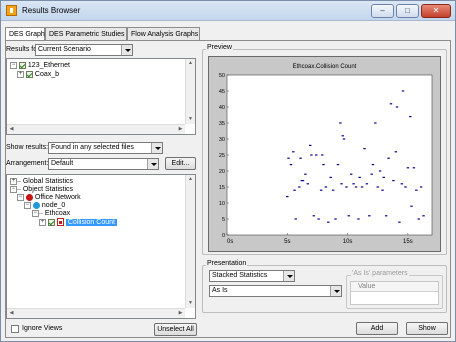  Describe the element at coordinates (380, 273) in the screenshot. I see `as-is-parameters-title: 'As Is' parameters` at that location.